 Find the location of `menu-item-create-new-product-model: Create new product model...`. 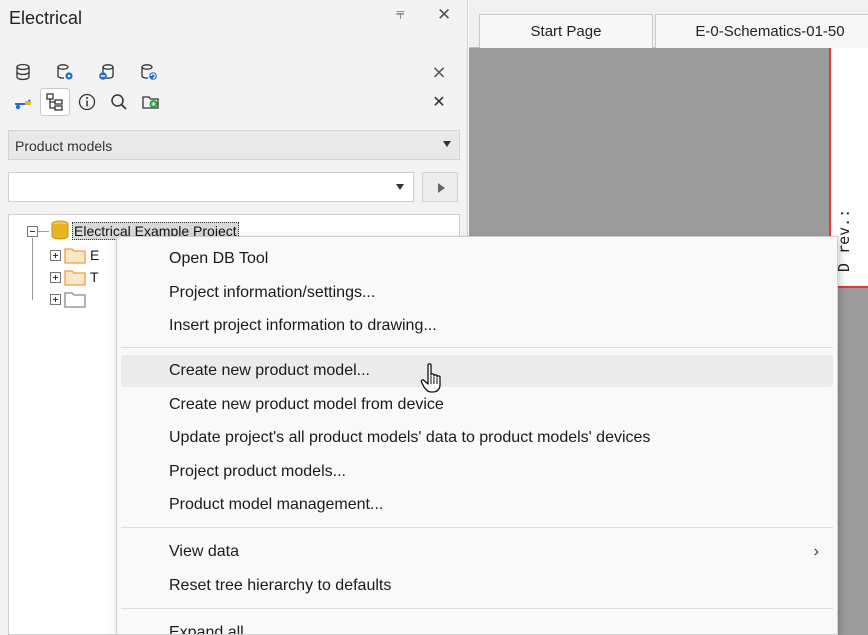

menu-item-create-new-product-model: Create new product model... is located at coordinates (477, 371).